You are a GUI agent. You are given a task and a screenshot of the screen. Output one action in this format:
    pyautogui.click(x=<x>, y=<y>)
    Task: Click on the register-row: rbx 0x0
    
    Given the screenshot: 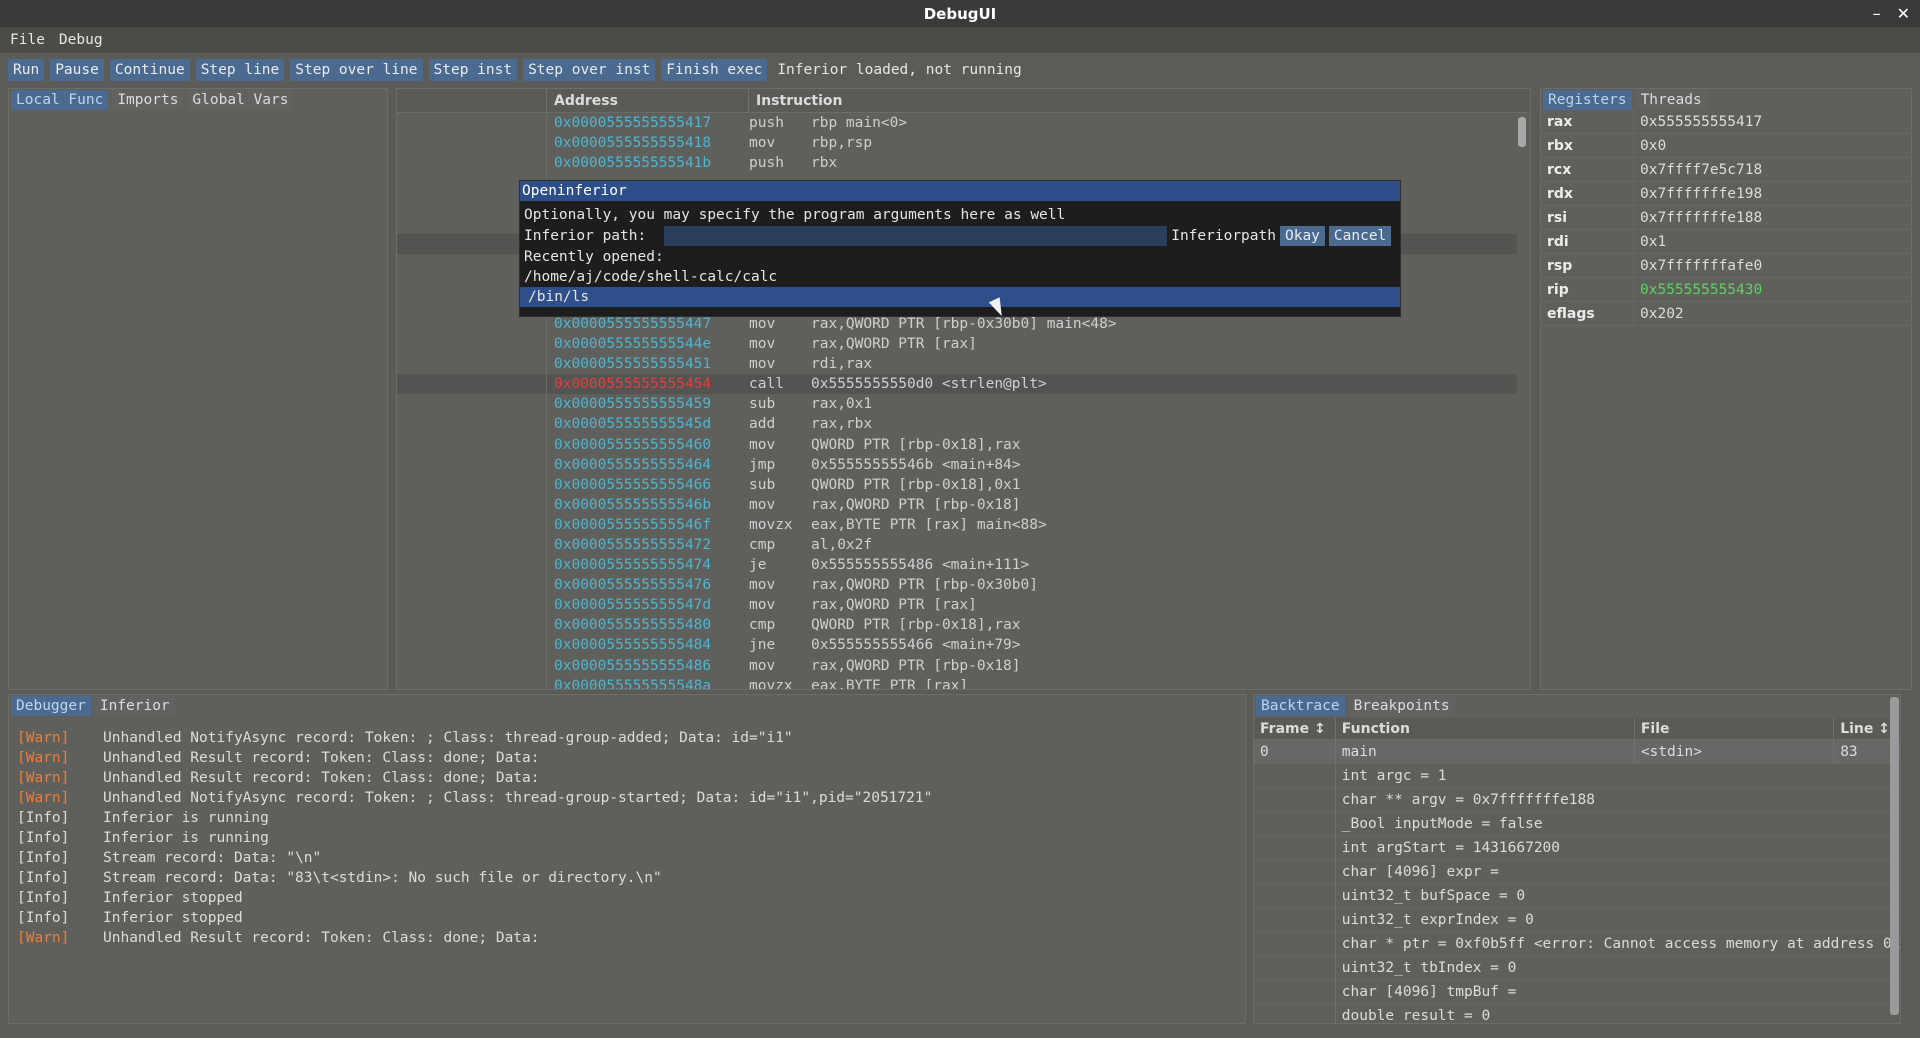 What is the action you would take?
    pyautogui.click(x=1726, y=146)
    